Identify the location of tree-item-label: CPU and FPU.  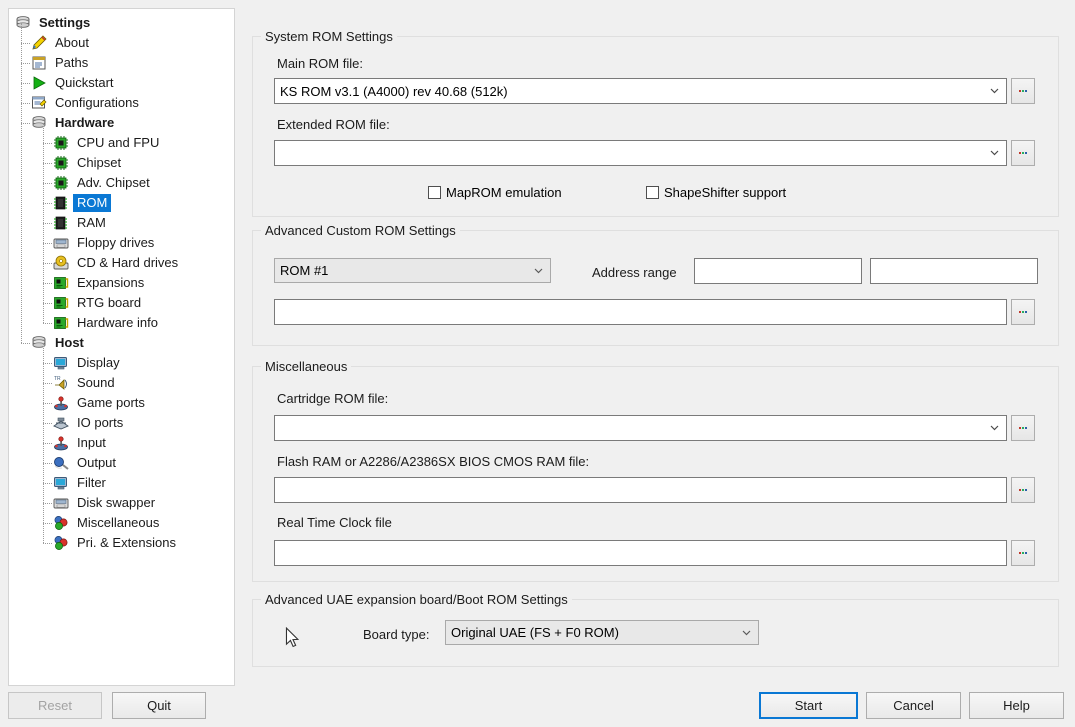
(118, 142).